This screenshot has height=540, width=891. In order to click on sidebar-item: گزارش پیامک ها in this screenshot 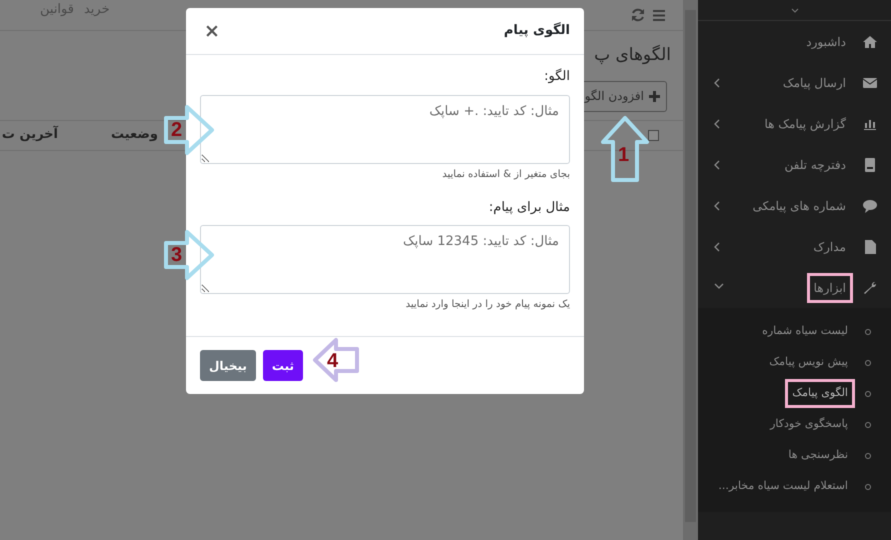, I will do `click(805, 123)`.